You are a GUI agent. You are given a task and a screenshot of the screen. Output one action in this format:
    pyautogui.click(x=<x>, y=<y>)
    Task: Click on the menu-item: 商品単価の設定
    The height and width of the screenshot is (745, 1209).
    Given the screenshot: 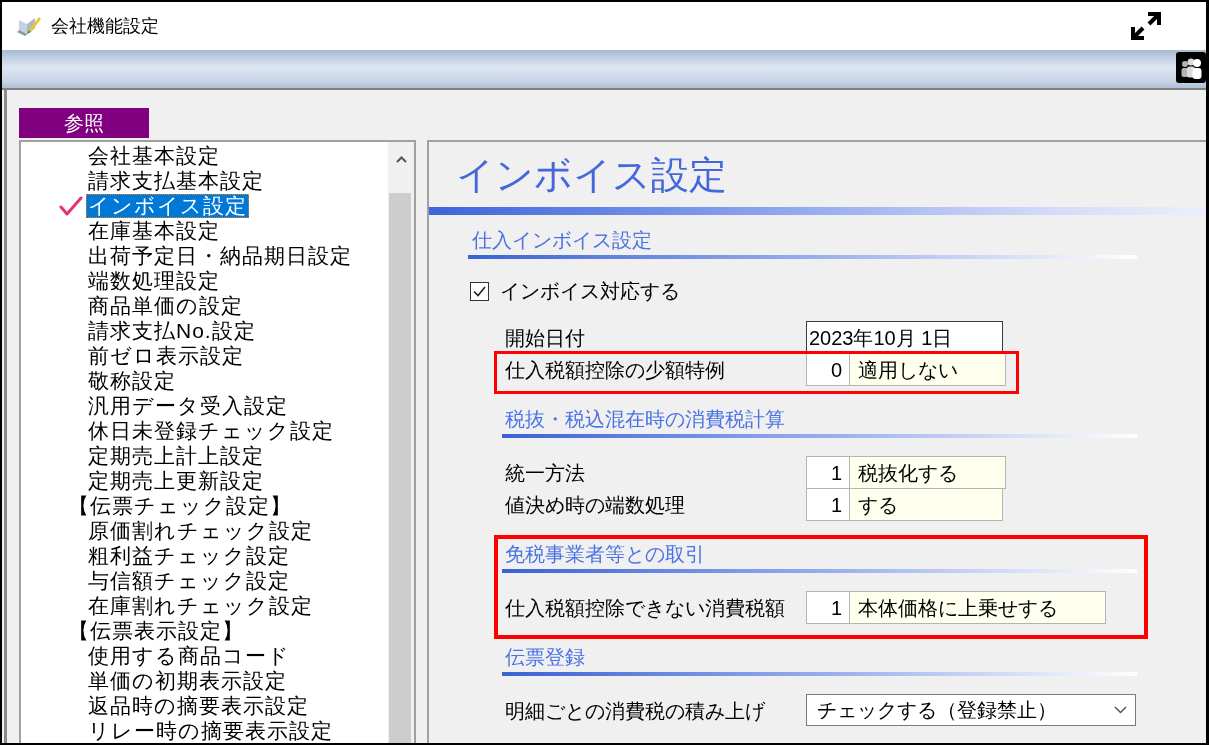 What is the action you would take?
    pyautogui.click(x=165, y=305)
    